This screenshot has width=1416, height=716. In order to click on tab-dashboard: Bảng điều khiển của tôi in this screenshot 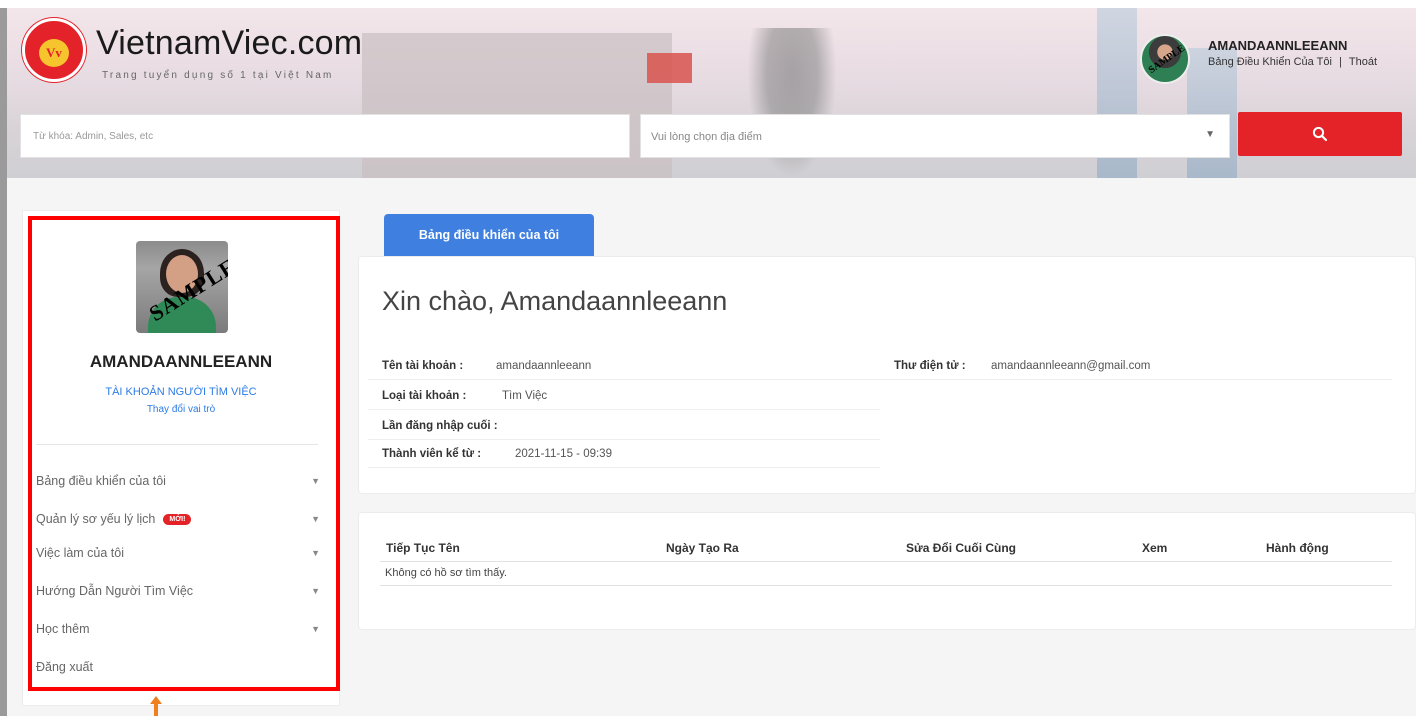, I will do `click(489, 235)`.